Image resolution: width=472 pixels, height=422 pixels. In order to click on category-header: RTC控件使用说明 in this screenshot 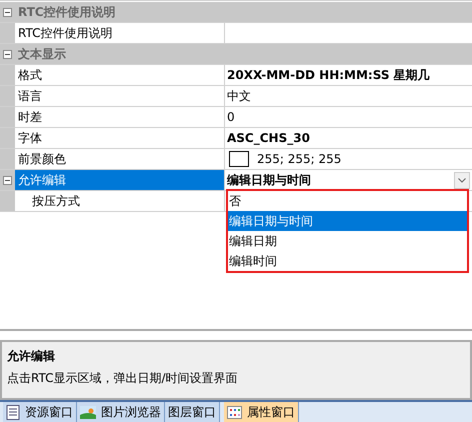, I will do `click(66, 12)`.